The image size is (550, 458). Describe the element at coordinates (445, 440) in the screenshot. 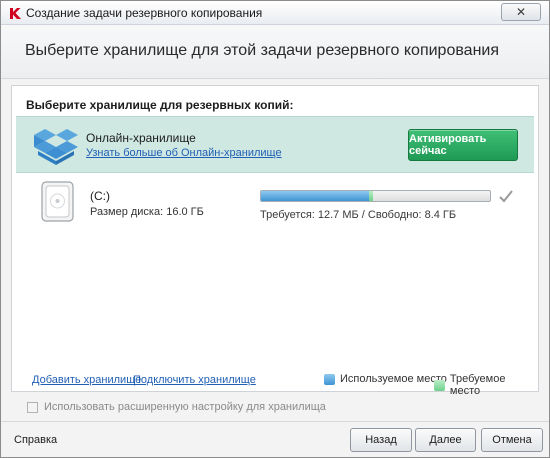

I see `next-button: Далее` at that location.